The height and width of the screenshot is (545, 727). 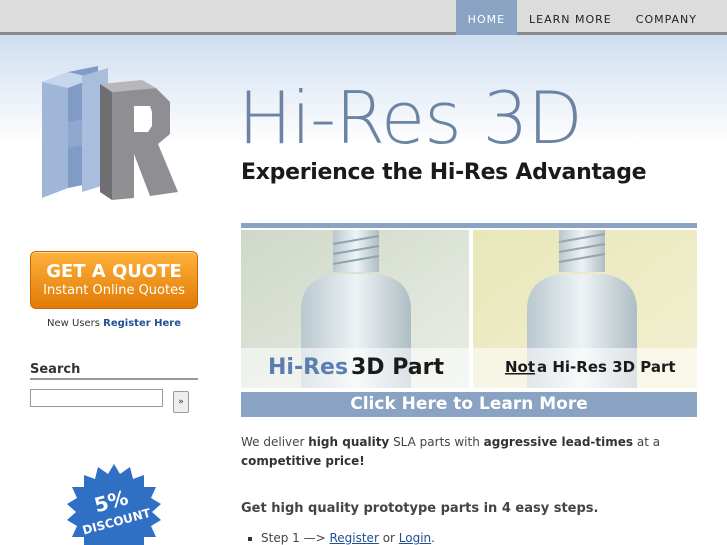 I want to click on search-submit-button: », so click(x=181, y=402).